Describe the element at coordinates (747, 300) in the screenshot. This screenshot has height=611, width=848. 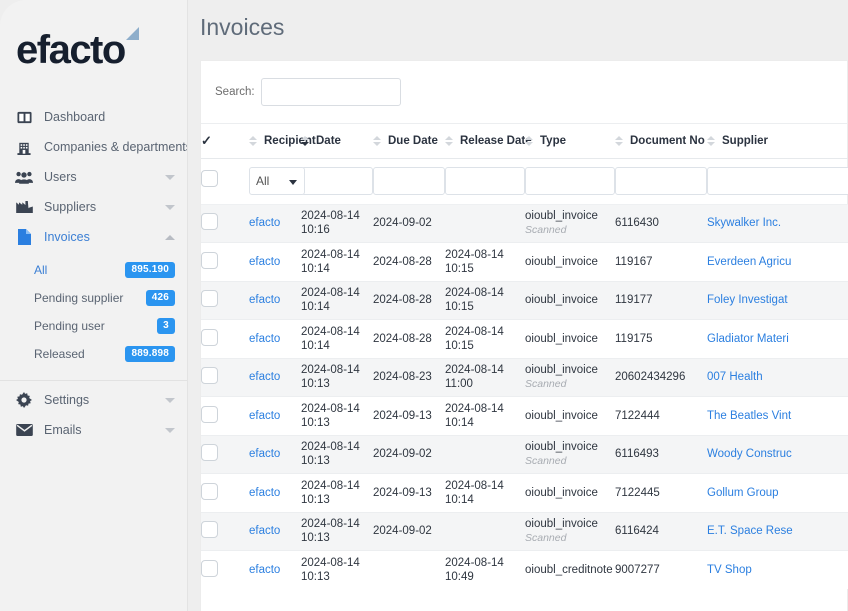
I see `supplier-link: Foley Investigat` at that location.